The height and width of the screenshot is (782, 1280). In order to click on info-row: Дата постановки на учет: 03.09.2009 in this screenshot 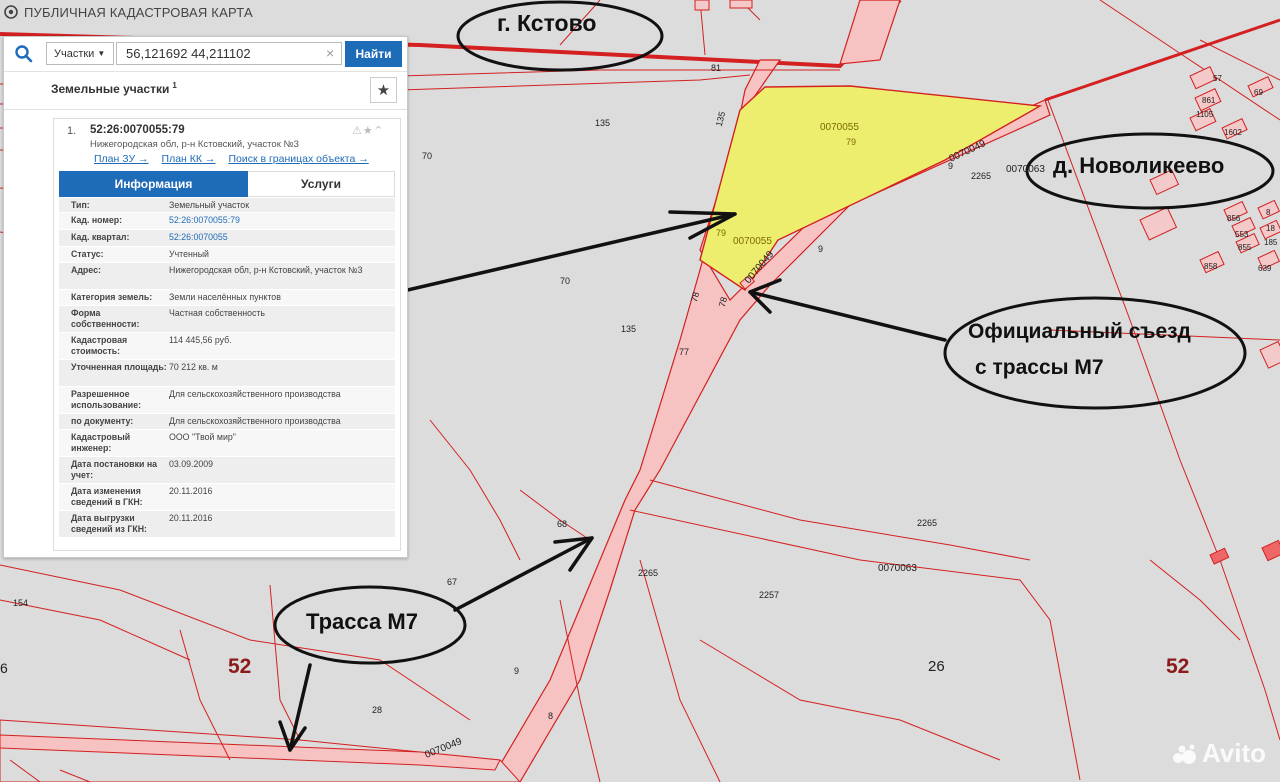, I will do `click(227, 470)`.